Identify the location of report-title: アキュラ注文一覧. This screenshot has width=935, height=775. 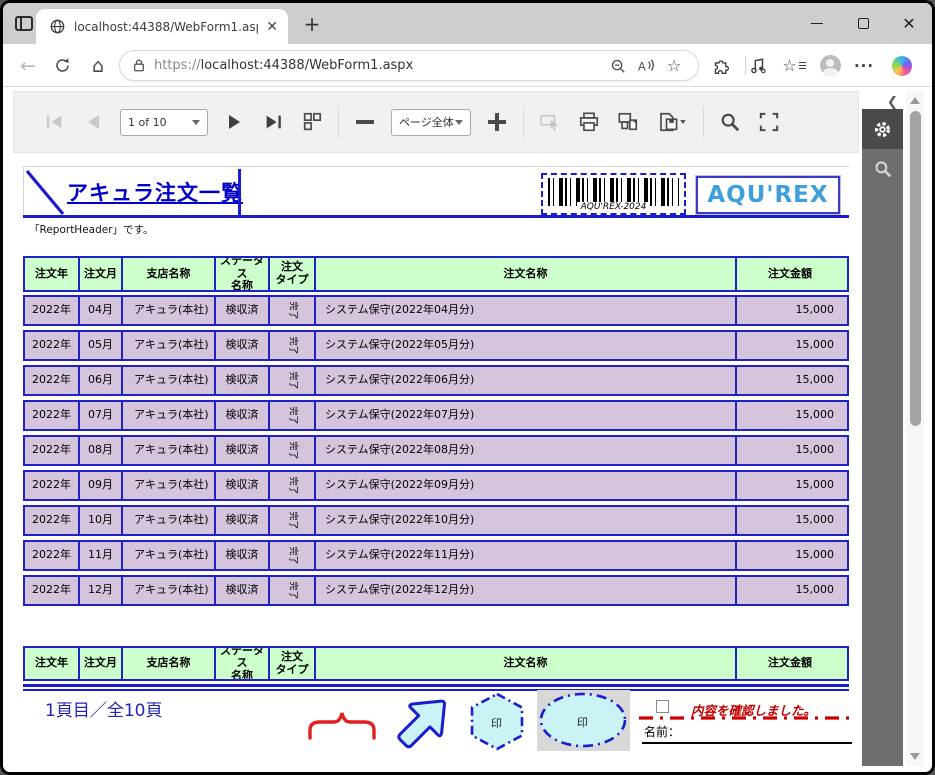
(155, 193).